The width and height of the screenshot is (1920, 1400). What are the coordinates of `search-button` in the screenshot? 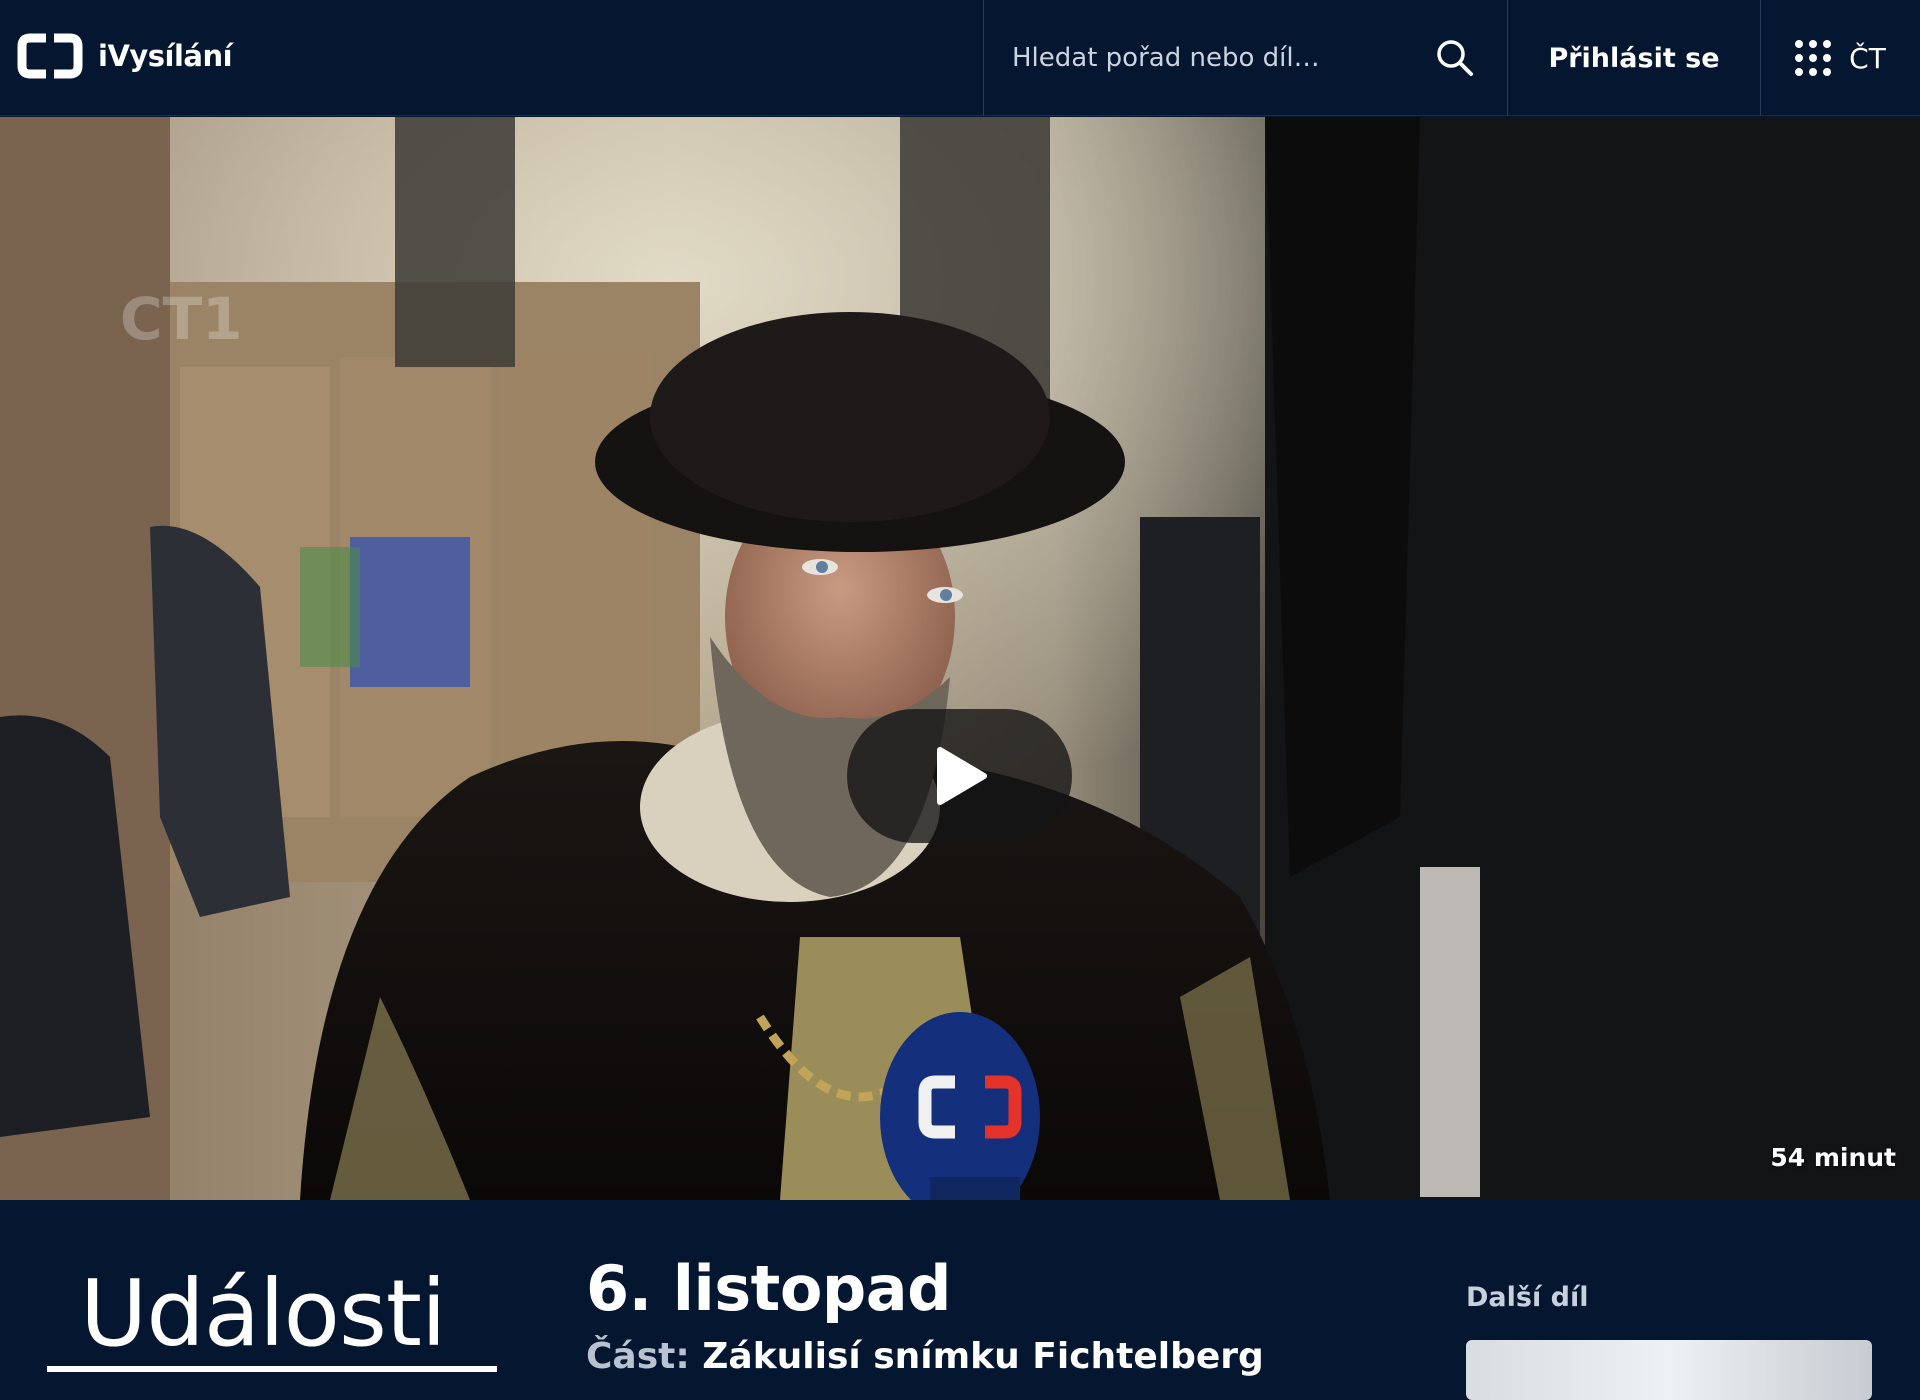 It's located at (1455, 58).